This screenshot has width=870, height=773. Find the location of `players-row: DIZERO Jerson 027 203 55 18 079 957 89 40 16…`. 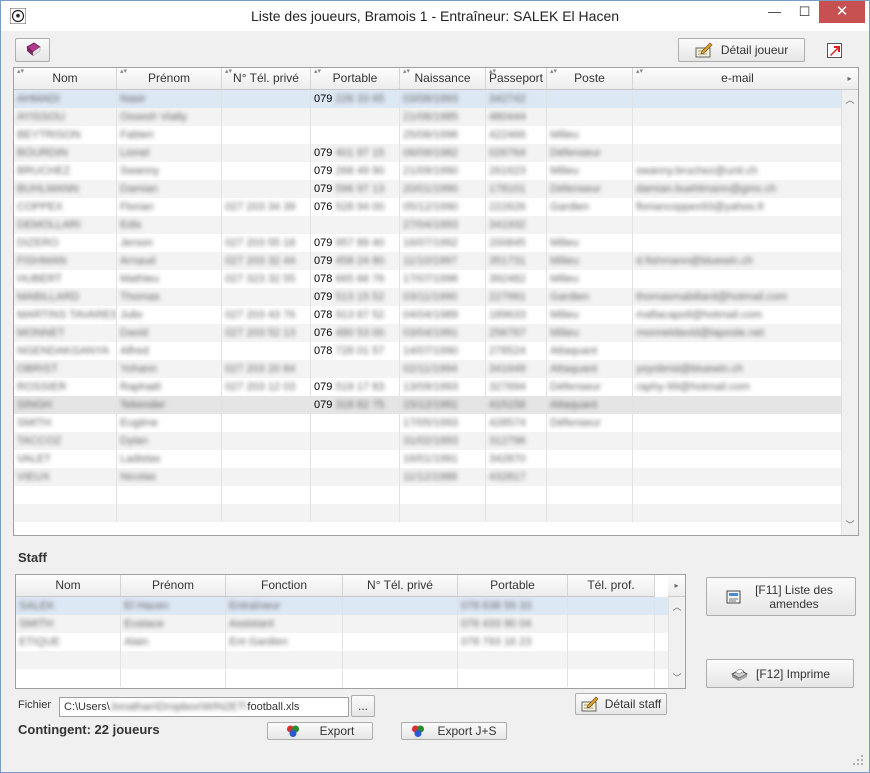

players-row: DIZERO Jerson 027 203 55 18 079 957 89 40 16… is located at coordinates (428, 243).